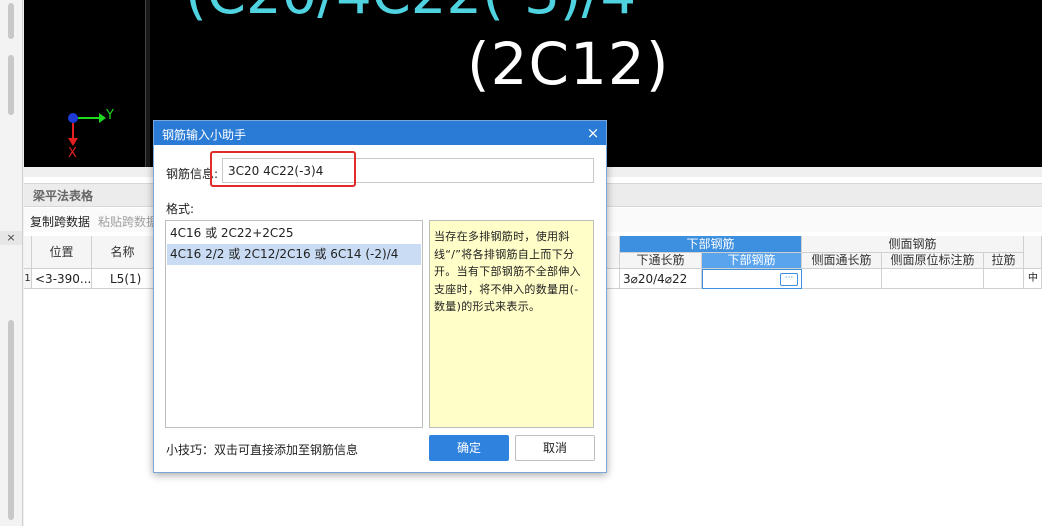 The height and width of the screenshot is (526, 1042). Describe the element at coordinates (661, 279) in the screenshot. I see `cell-bottom-through: 3⌀20/4⌀22` at that location.